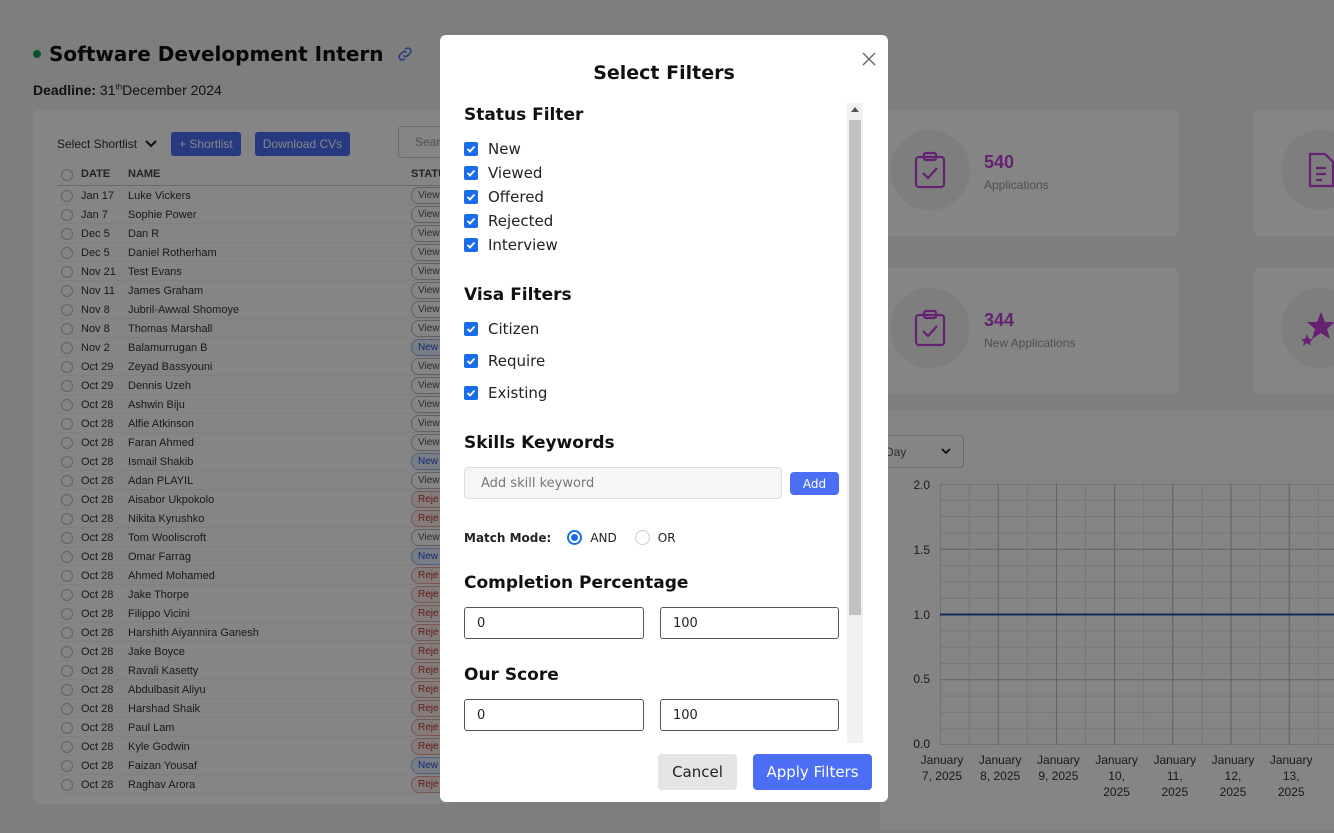 The width and height of the screenshot is (1334, 833). Describe the element at coordinates (518, 295) in the screenshot. I see `visa-filters-title: Visa Filters` at that location.